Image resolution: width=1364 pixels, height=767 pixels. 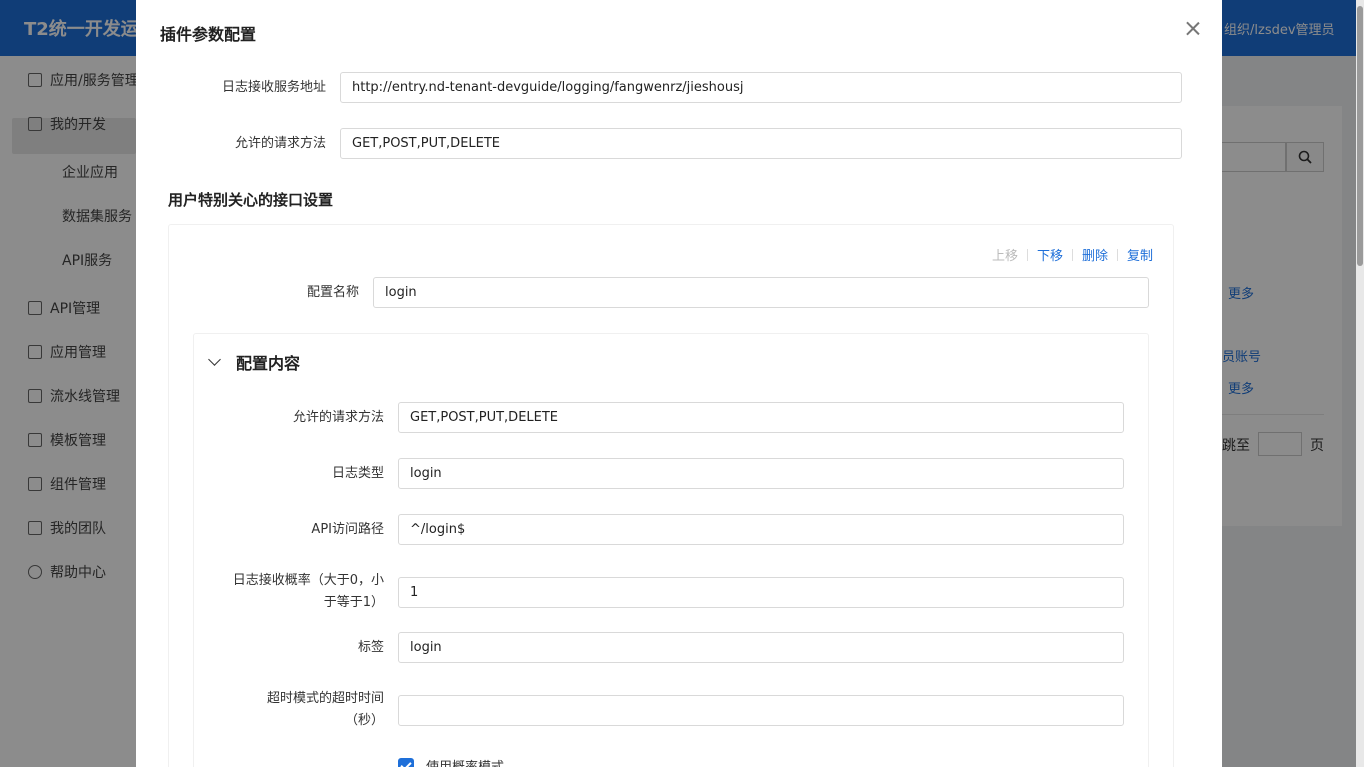 I want to click on item-operations: 上移 下移 删除 复制, so click(x=1072, y=254).